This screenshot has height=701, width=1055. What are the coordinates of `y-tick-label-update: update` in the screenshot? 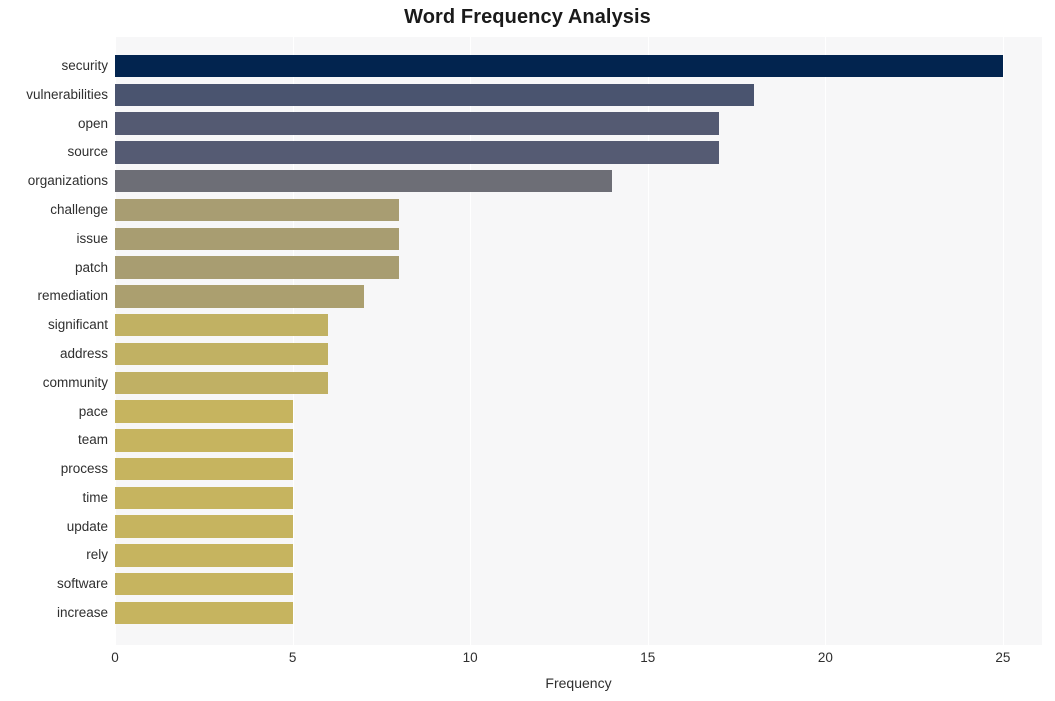 It's located at (87, 526).